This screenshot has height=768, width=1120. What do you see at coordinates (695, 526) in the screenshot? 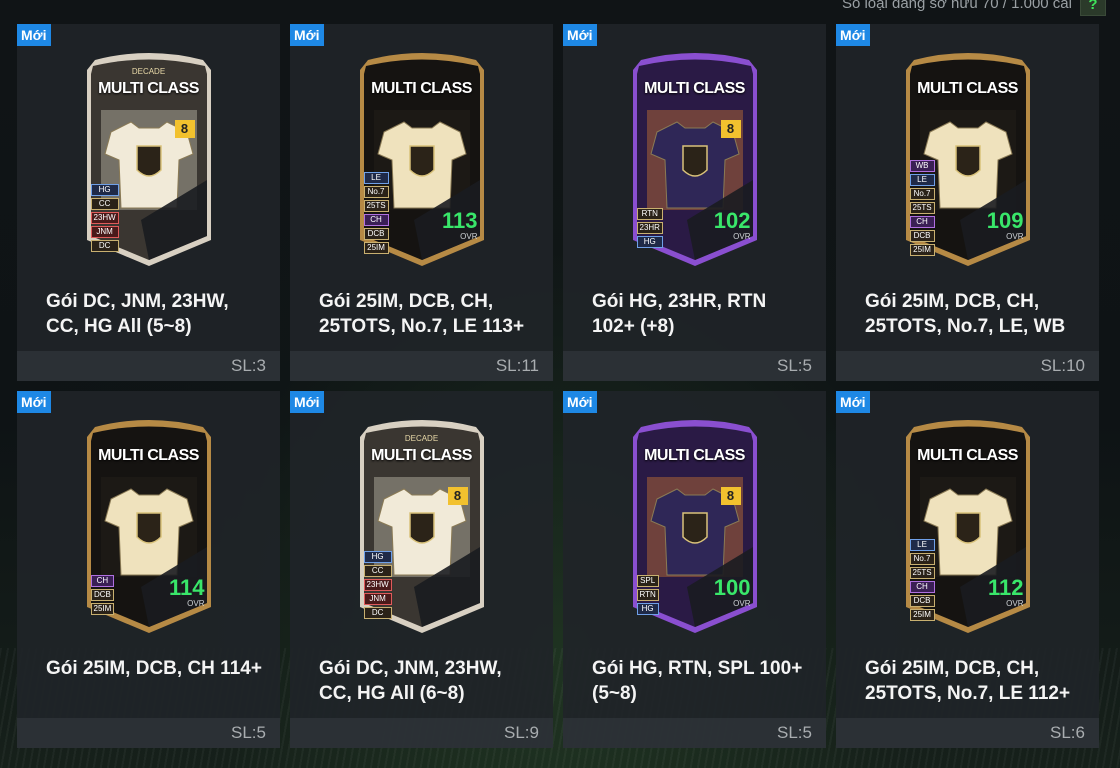
I see `pack-card: MULTI CLASS 8 SPL RTN HG 100 OVR` at bounding box center [695, 526].